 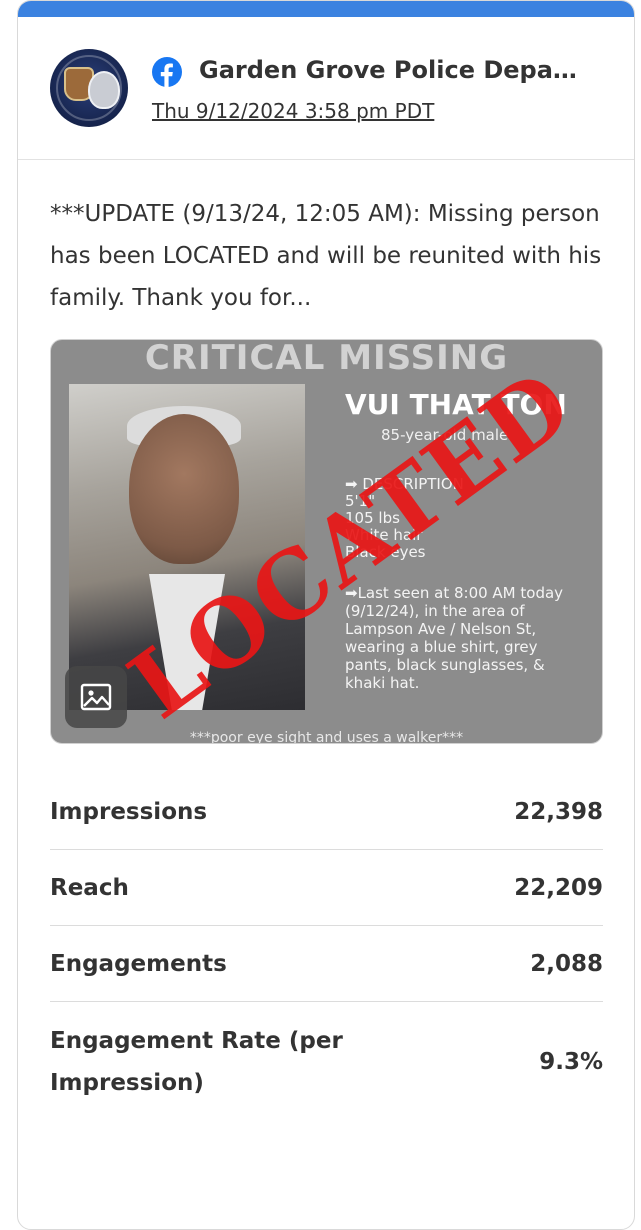 What do you see at coordinates (326, 812) in the screenshot?
I see `metric-row-impressions: Impressions 22,398` at bounding box center [326, 812].